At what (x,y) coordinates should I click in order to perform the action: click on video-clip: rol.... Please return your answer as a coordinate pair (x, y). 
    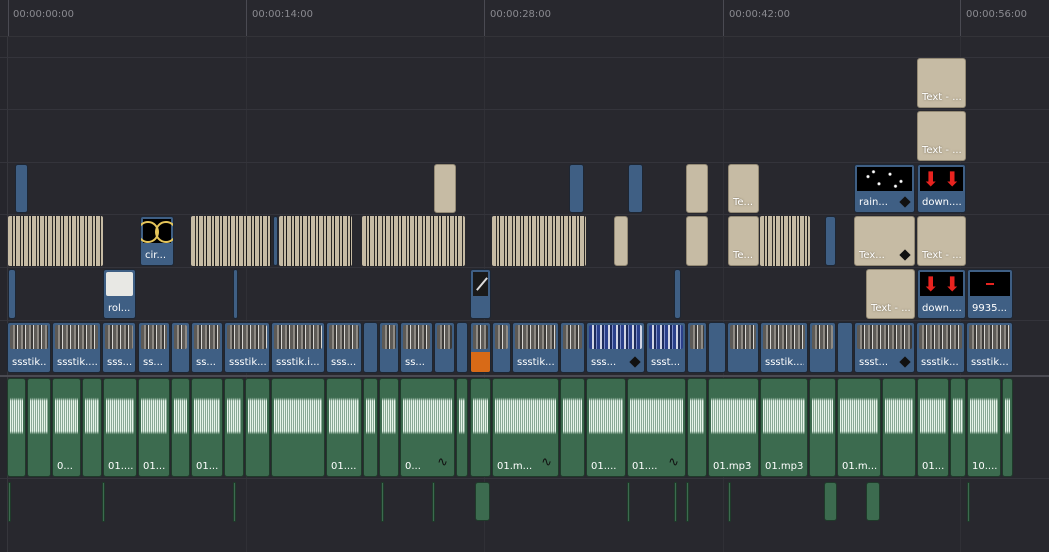
    Looking at the image, I should click on (119, 294).